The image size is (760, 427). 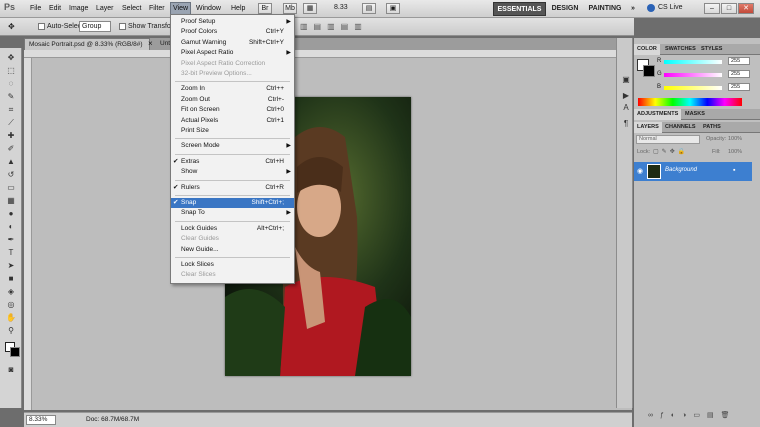 What do you see at coordinates (232, 89) in the screenshot?
I see `view-menu-item-zoom-in: Zoom In Ctrl++` at bounding box center [232, 89].